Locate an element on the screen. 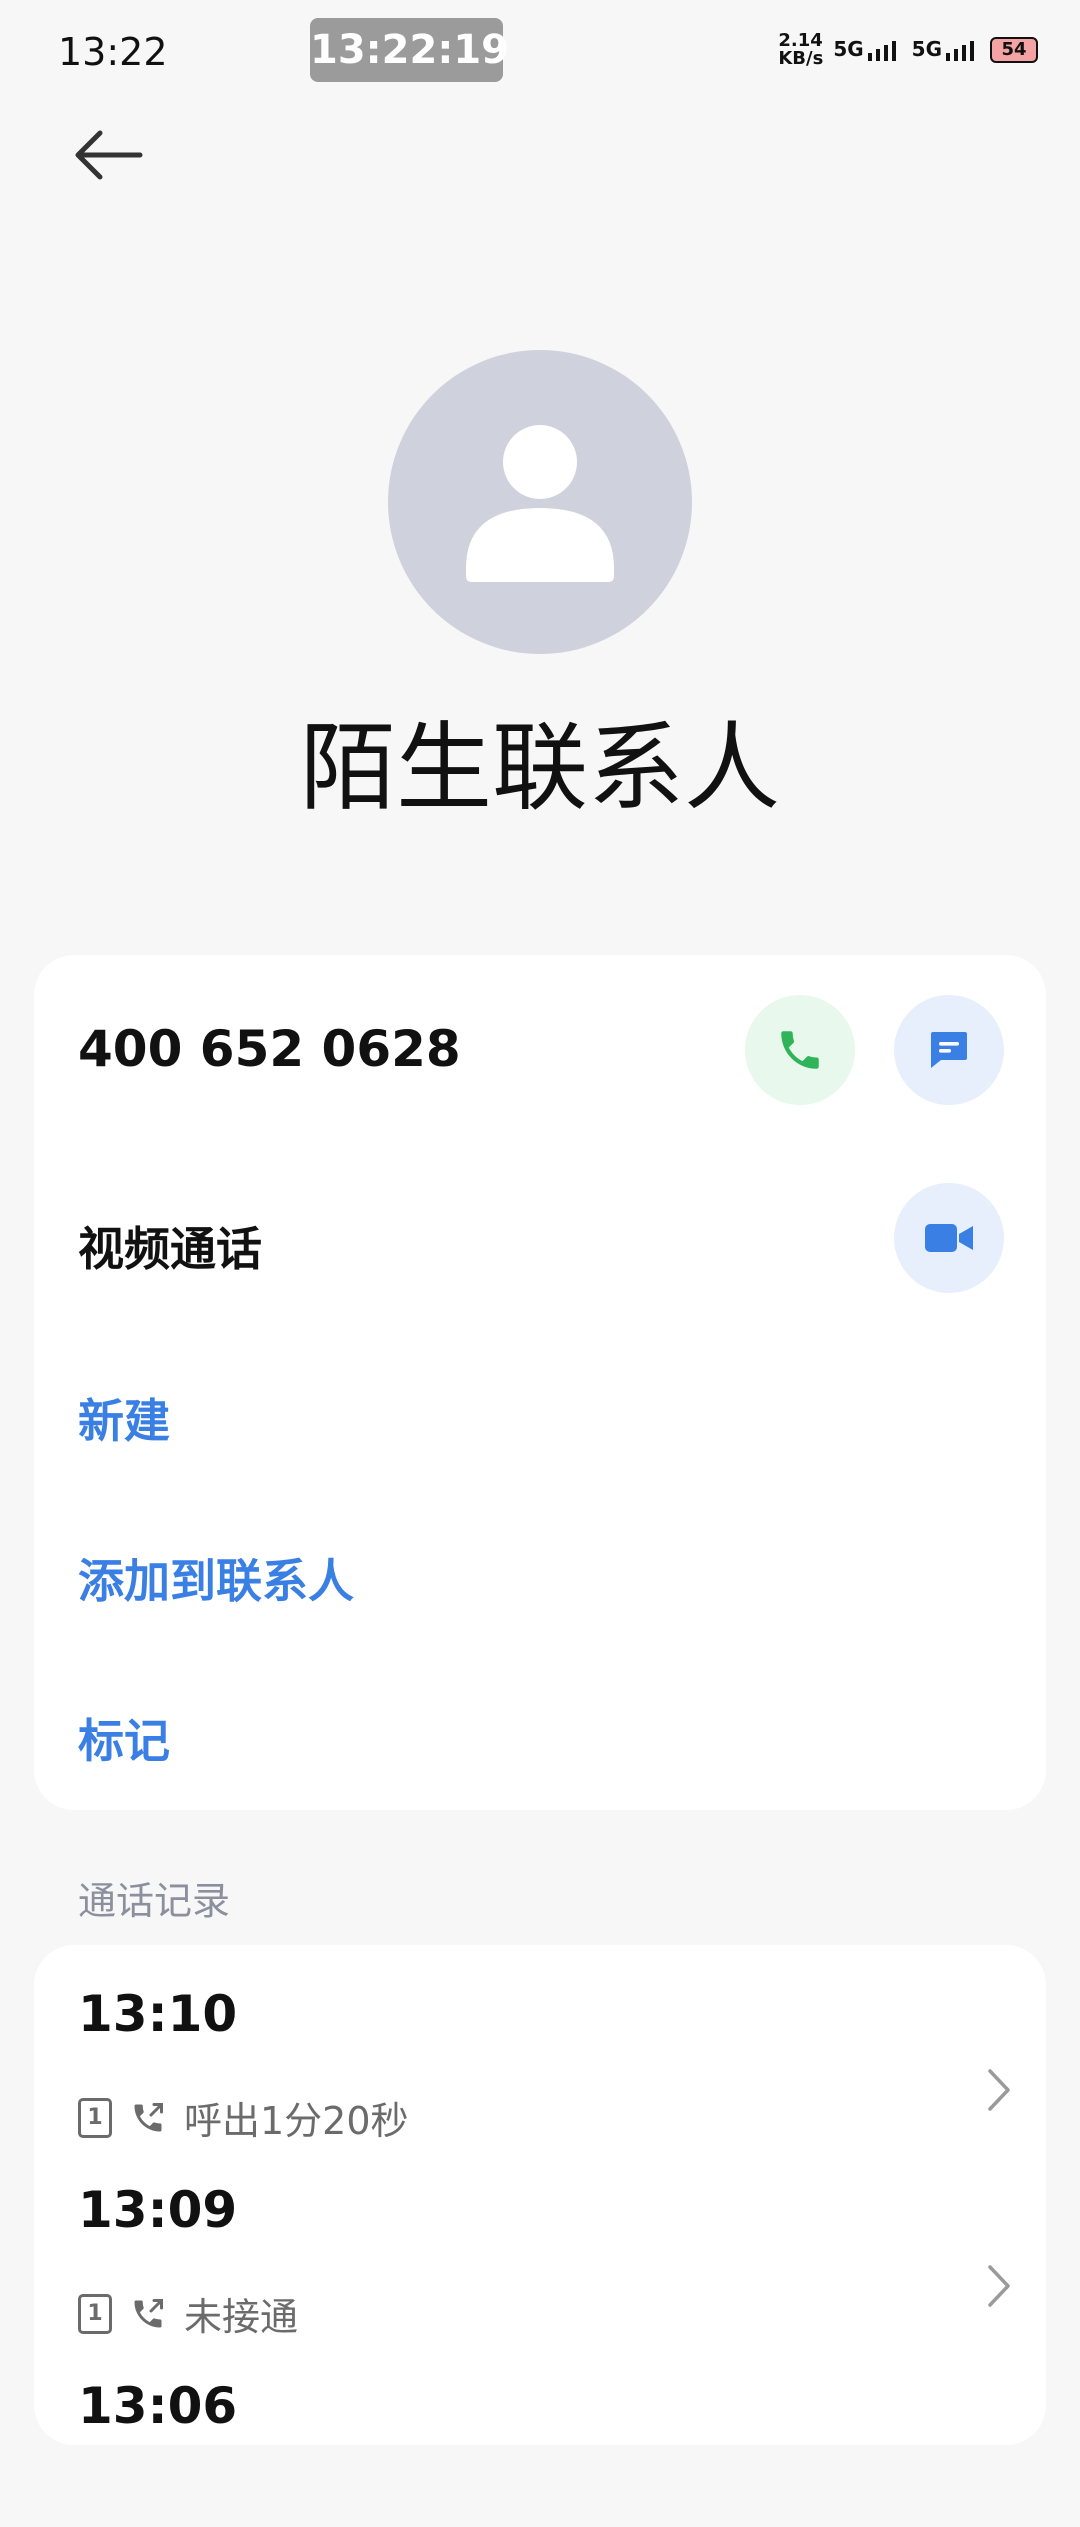 Image resolution: width=1080 pixels, height=2527 pixels. phone-icon is located at coordinates (800, 1050).